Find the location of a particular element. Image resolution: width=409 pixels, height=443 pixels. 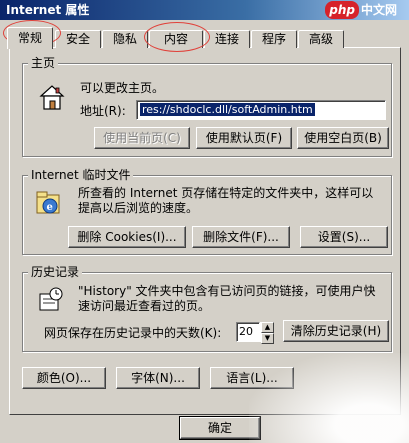

window-title: Internet 属性 is located at coordinates (48, 10).